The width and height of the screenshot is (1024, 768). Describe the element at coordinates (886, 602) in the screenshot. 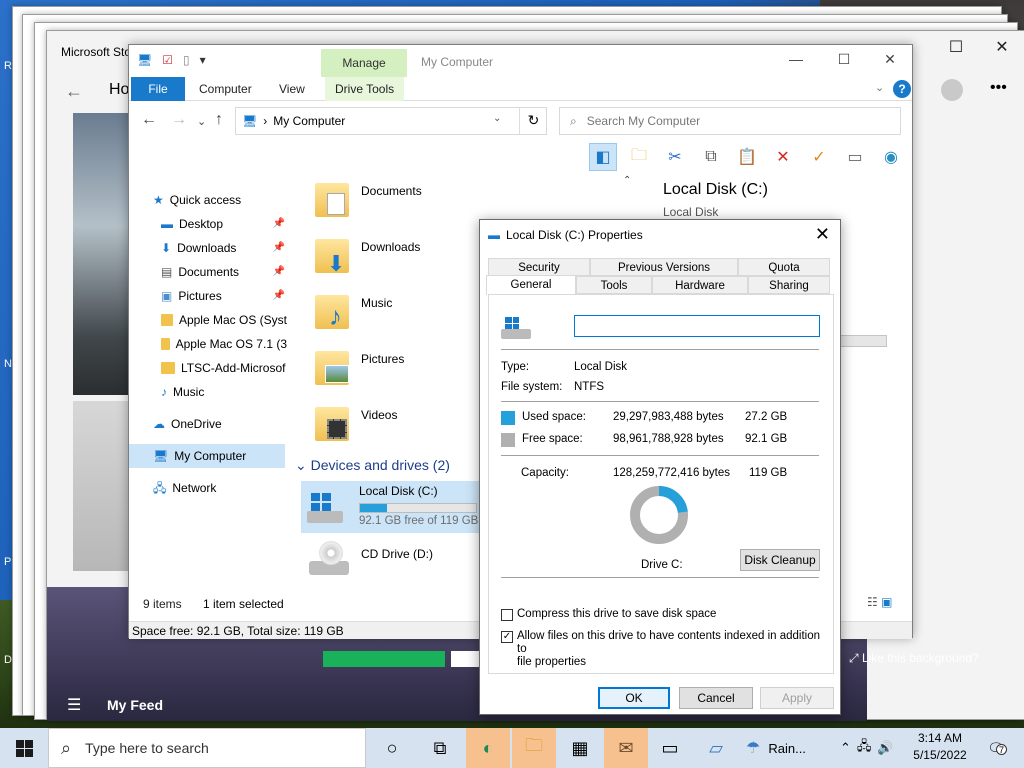

I see `tiles-view-icon: ▣` at that location.